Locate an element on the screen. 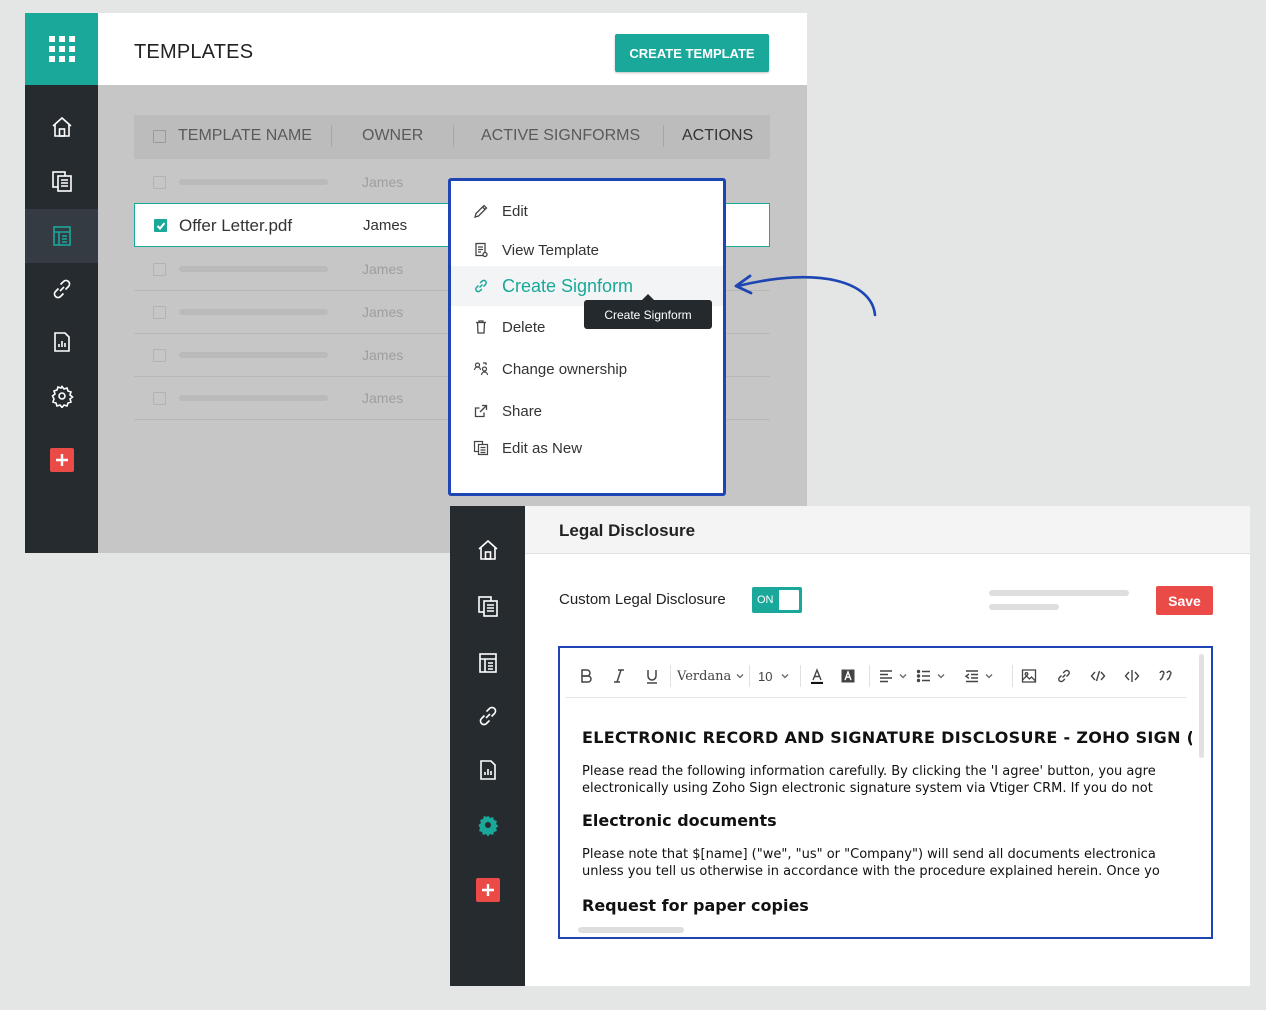 Image resolution: width=1266 pixels, height=1010 pixels. row-template-name: Offer Letter.pdf is located at coordinates (235, 226).